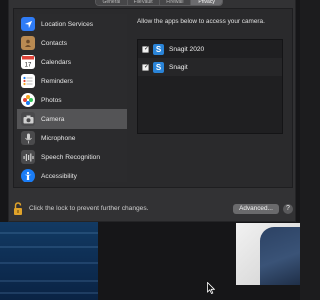 The image size is (320, 300). I want to click on lock-icon, so click(18, 209).